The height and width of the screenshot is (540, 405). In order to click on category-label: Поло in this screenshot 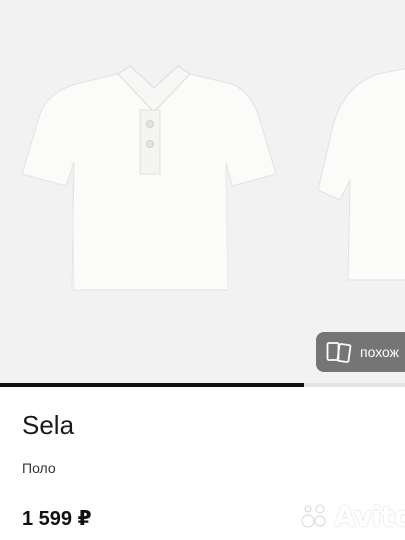, I will do `click(39, 468)`.